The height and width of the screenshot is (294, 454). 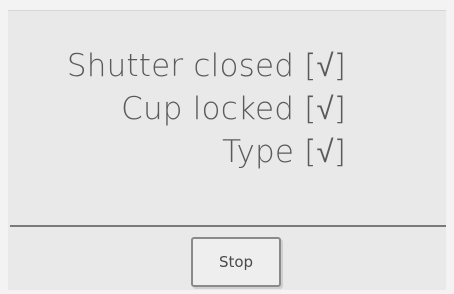 I want to click on stop-button: Stop, so click(x=236, y=262).